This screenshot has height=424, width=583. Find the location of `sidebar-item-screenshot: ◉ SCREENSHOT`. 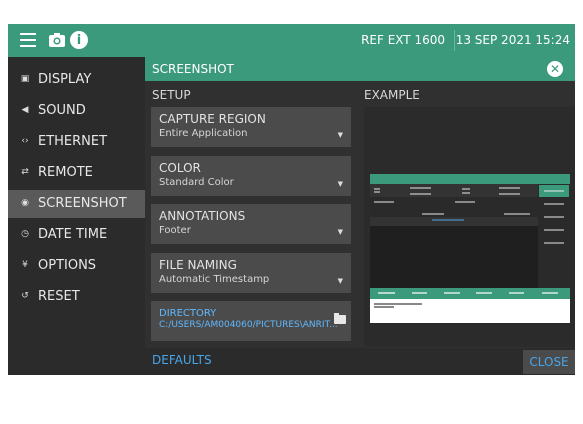

sidebar-item-screenshot: ◉ SCREENSHOT is located at coordinates (76, 204).